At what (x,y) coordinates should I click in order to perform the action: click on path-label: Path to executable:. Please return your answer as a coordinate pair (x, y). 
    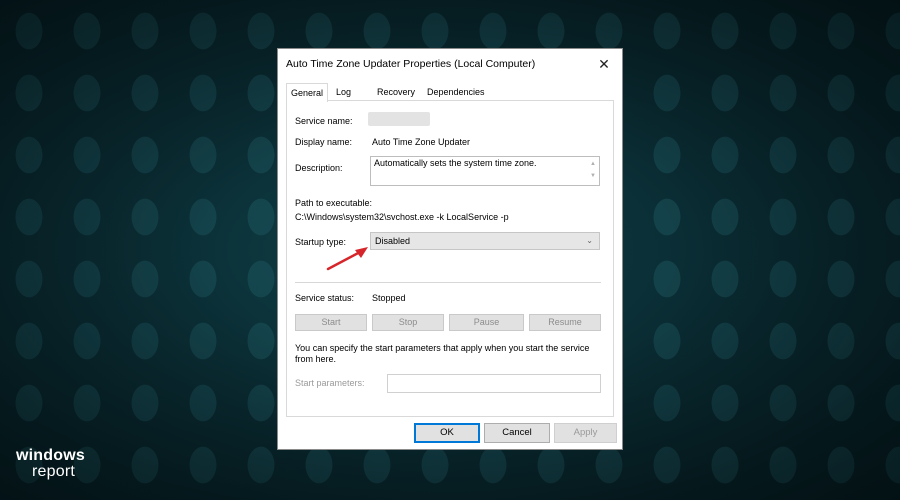
    Looking at the image, I should click on (334, 203).